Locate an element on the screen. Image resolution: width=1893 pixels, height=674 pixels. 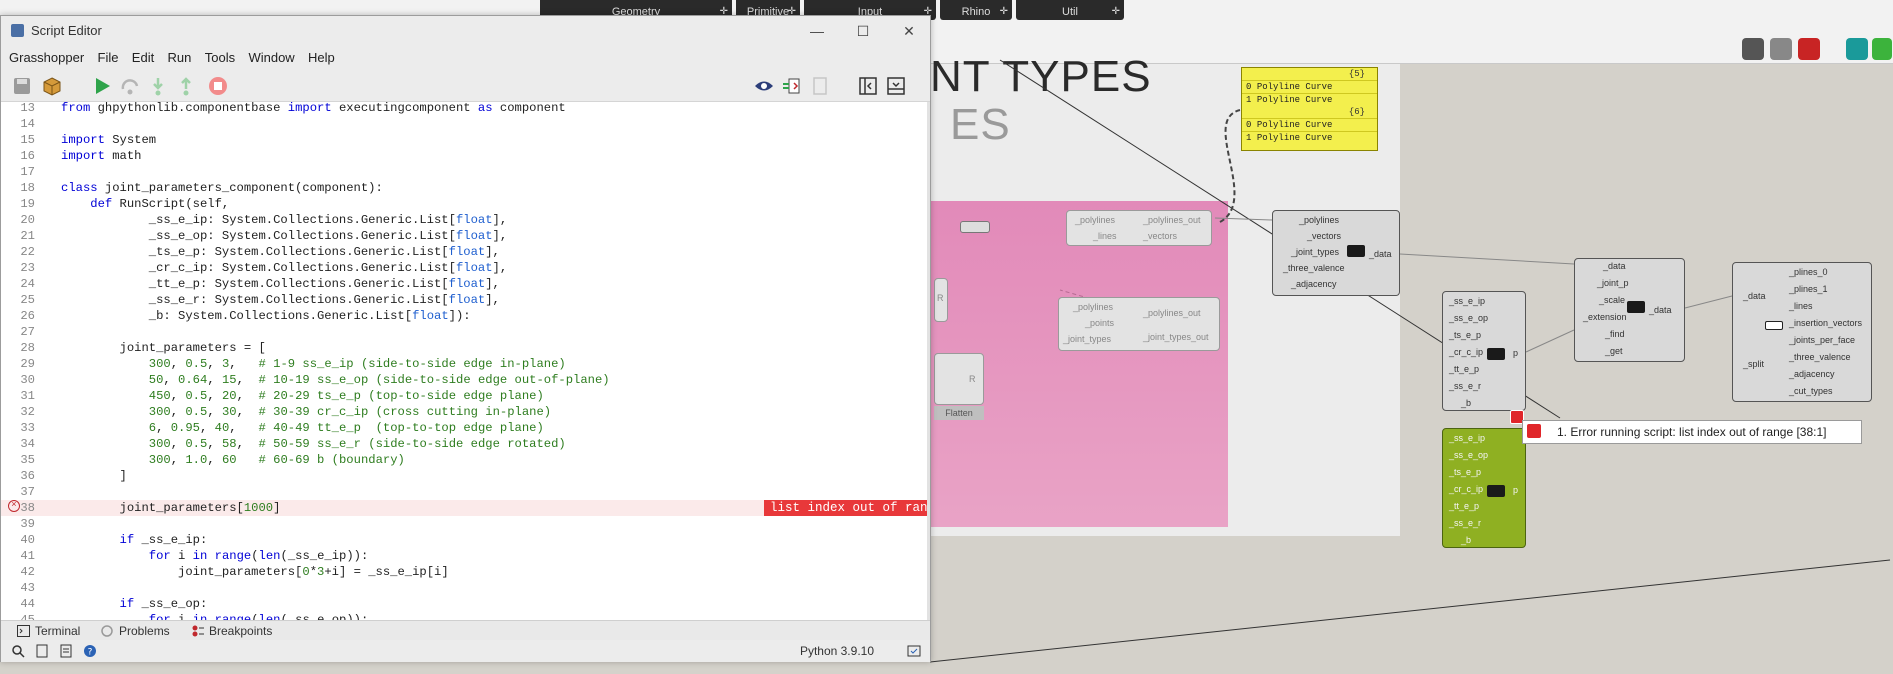
step-into-icon is located at coordinates (158, 86).